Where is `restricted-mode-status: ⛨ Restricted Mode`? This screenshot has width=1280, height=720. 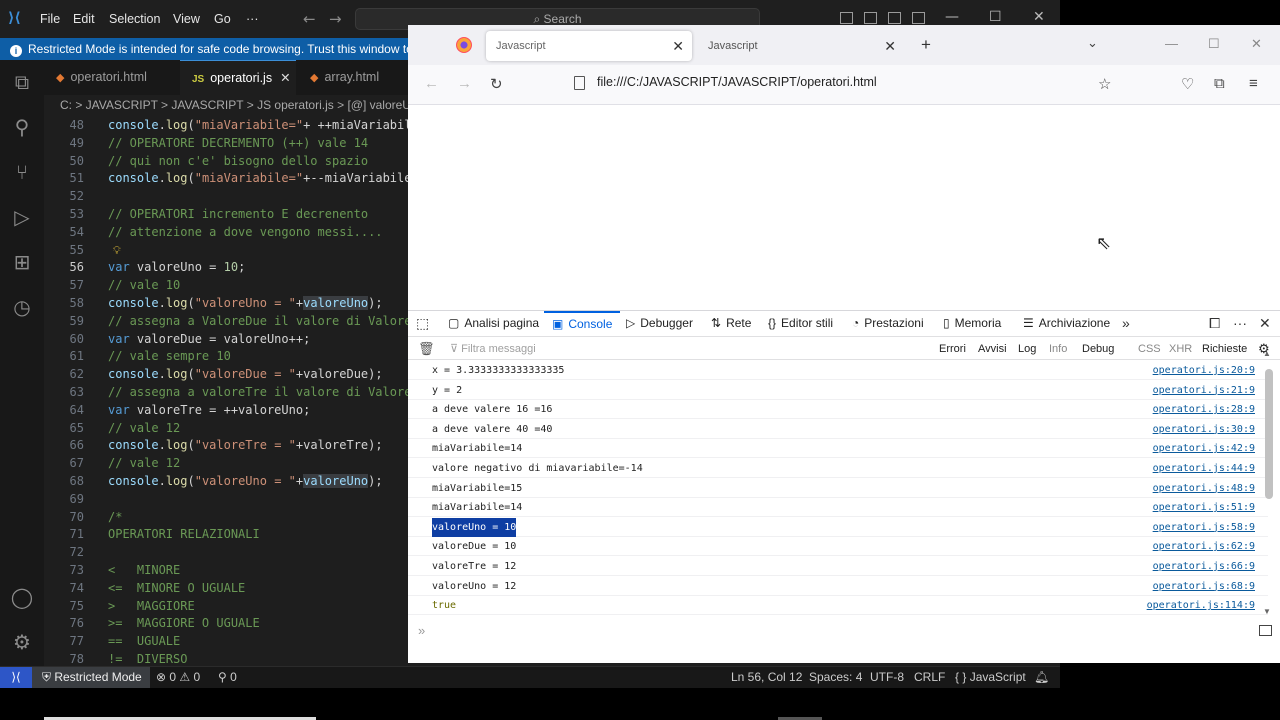 restricted-mode-status: ⛨ Restricted Mode is located at coordinates (91, 677).